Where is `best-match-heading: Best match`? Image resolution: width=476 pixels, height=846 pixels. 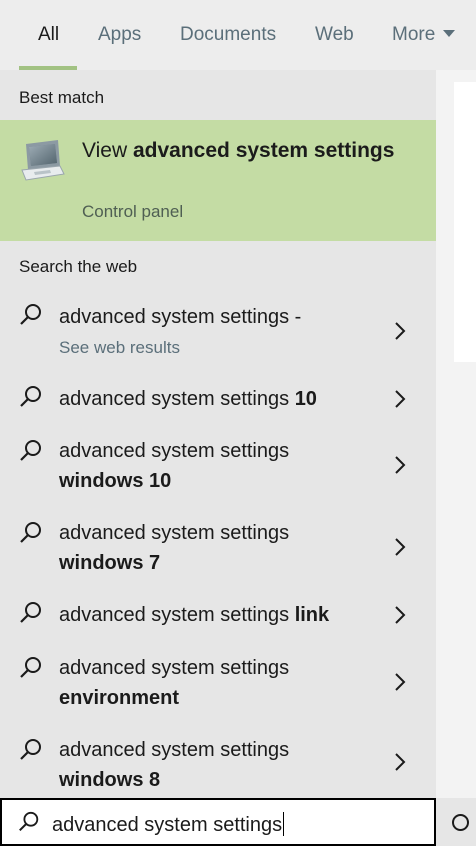 best-match-heading: Best match is located at coordinates (62, 97).